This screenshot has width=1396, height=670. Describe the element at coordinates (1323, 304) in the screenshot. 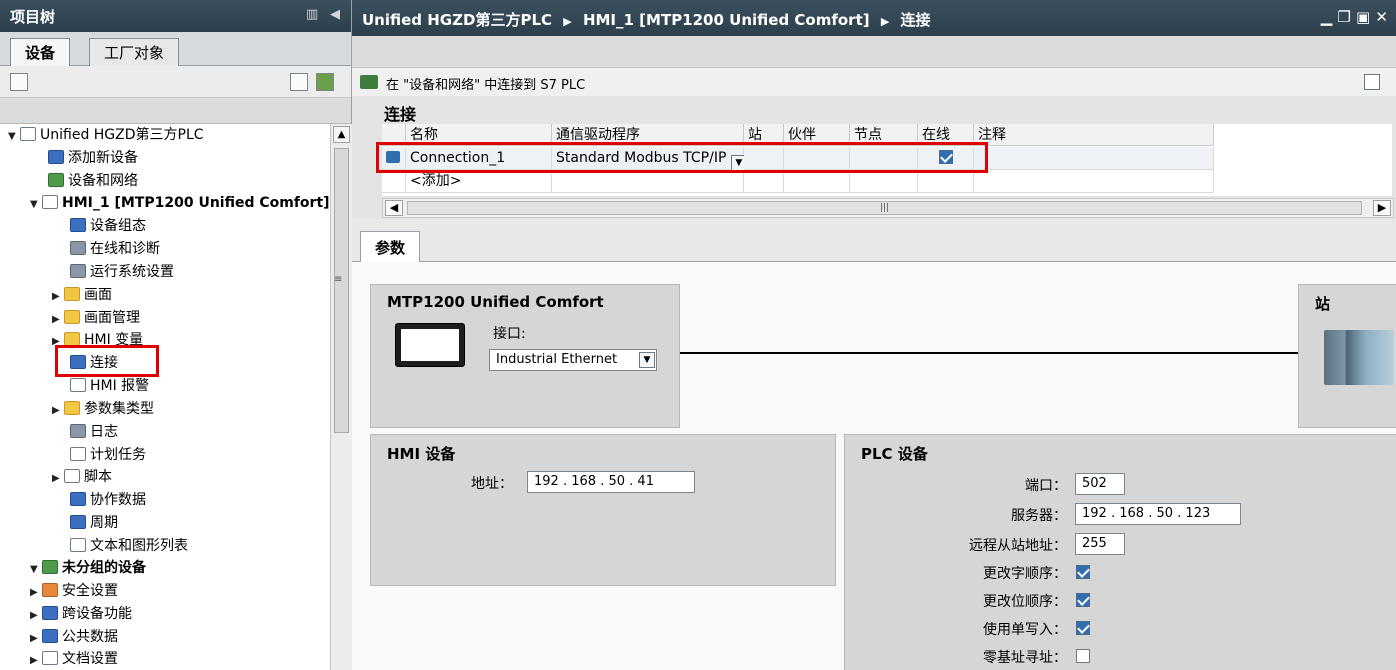

I see `station-title: 站` at that location.